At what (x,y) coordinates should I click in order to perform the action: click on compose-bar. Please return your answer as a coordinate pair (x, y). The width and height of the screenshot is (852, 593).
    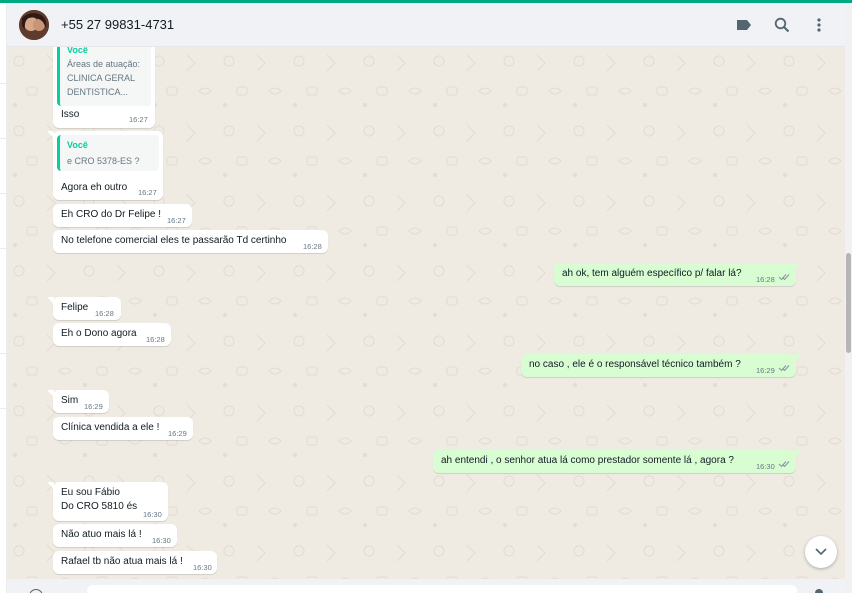
    Looking at the image, I should click on (426, 586).